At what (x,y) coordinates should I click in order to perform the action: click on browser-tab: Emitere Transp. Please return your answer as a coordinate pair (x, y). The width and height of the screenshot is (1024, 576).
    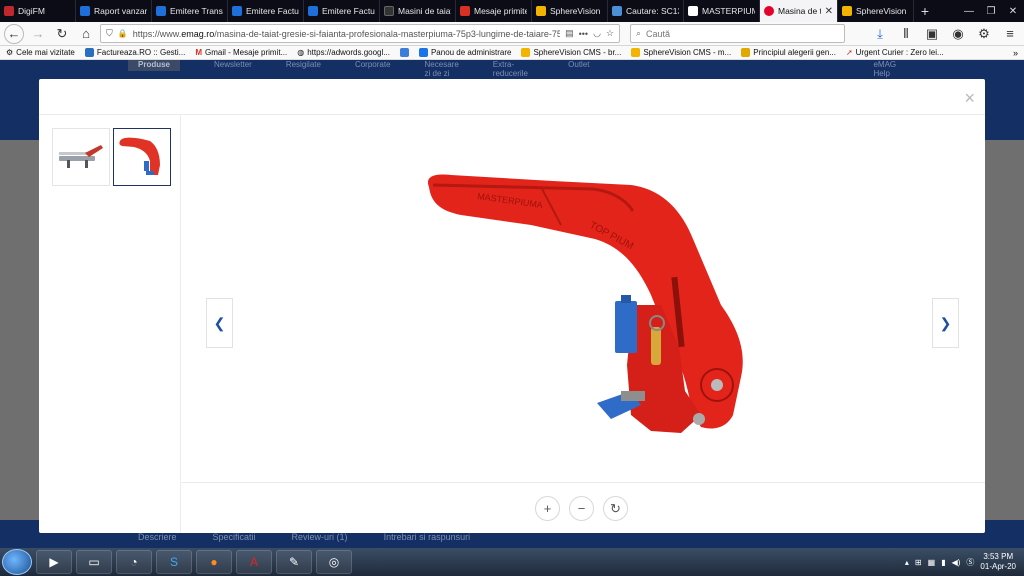
    Looking at the image, I should click on (190, 11).